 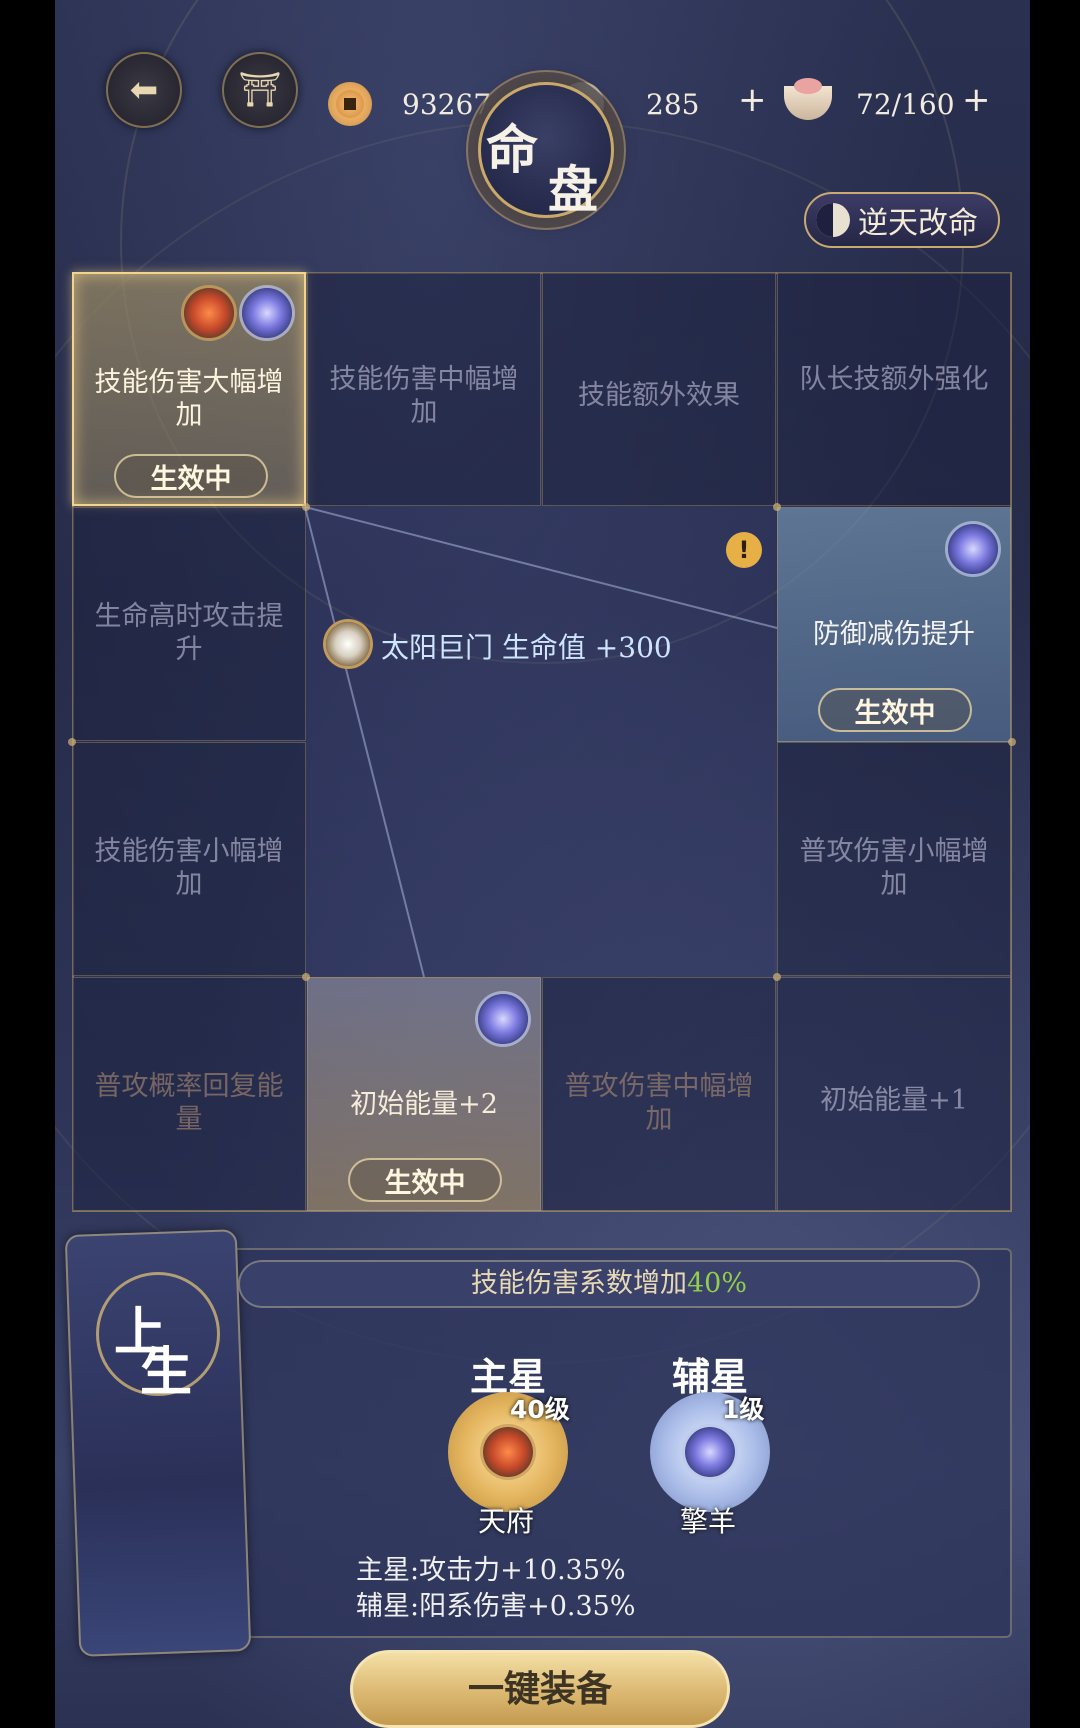 I want to click on aux-star-gem-icon, so click(x=710, y=1452).